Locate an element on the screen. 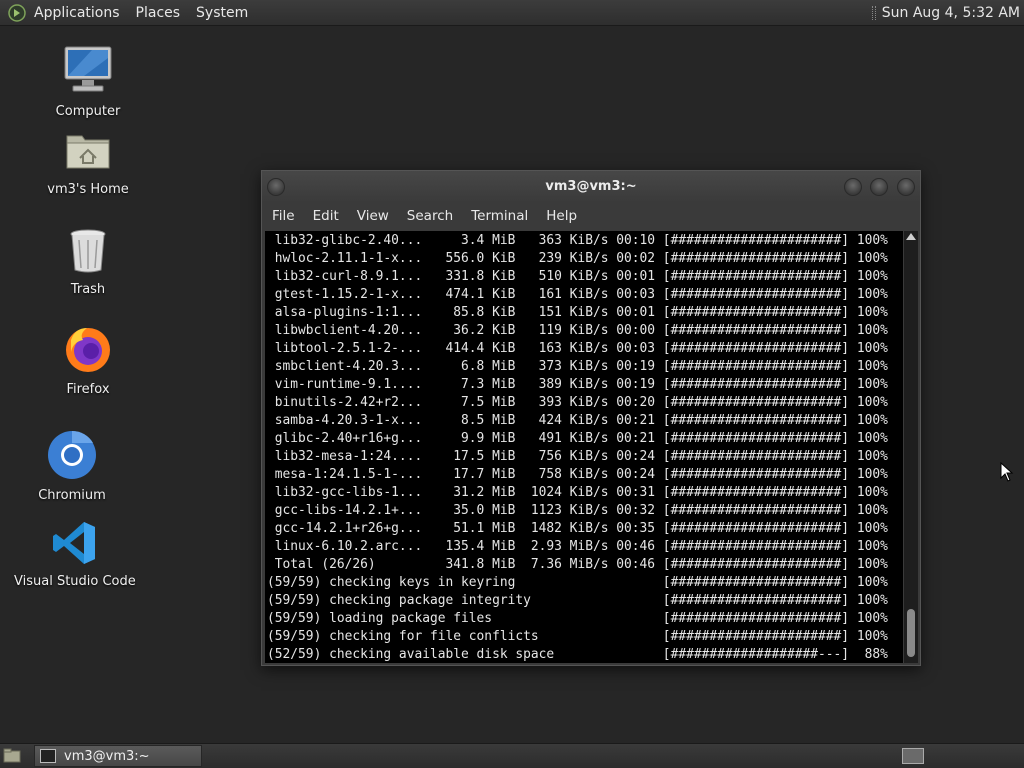  menu-places: Places is located at coordinates (158, 13).